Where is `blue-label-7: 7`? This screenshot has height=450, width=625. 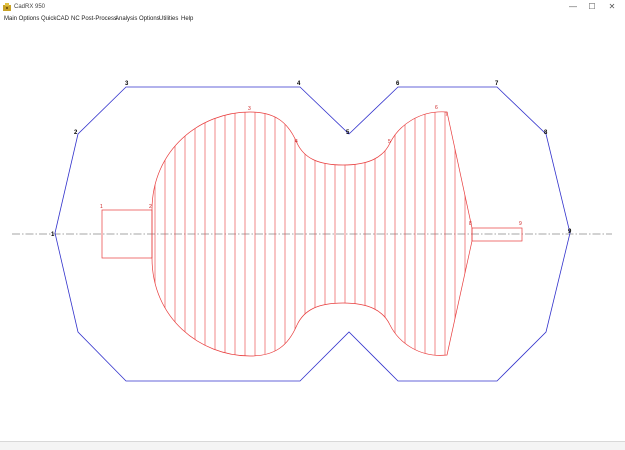
blue-label-7: 7 is located at coordinates (497, 84).